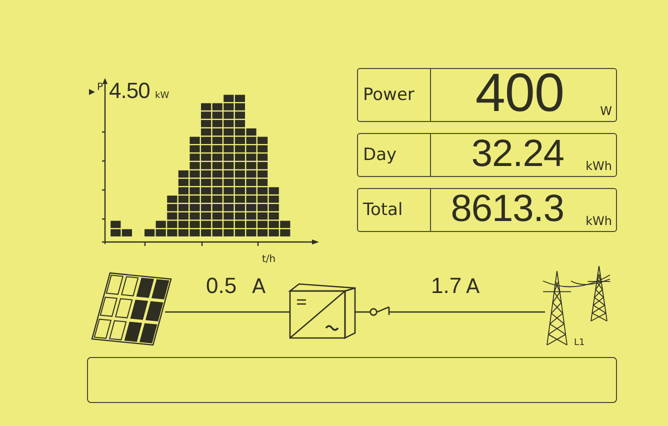 This screenshot has width=668, height=426. Describe the element at coordinates (269, 259) in the screenshot. I see `axis-label: t/h` at that location.